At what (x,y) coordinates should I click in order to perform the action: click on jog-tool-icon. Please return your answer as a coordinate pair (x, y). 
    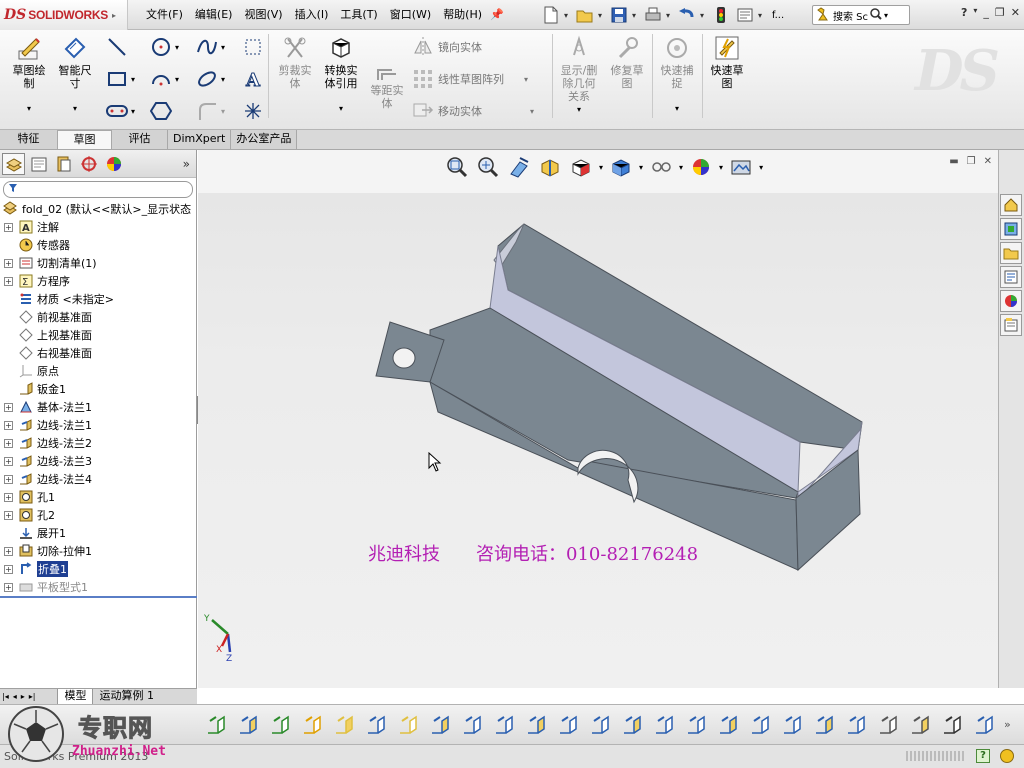
    Looking at the image, I should click on (343, 725).